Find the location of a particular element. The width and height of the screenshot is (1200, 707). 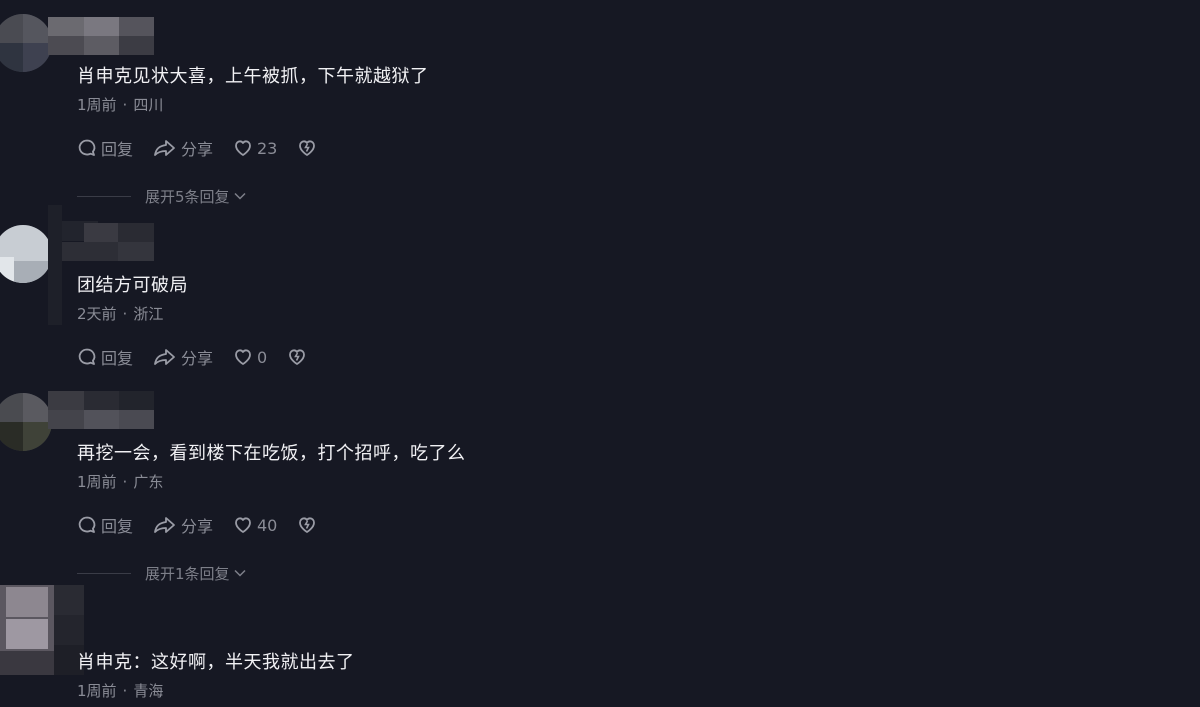

like-button: 23 is located at coordinates (255, 148).